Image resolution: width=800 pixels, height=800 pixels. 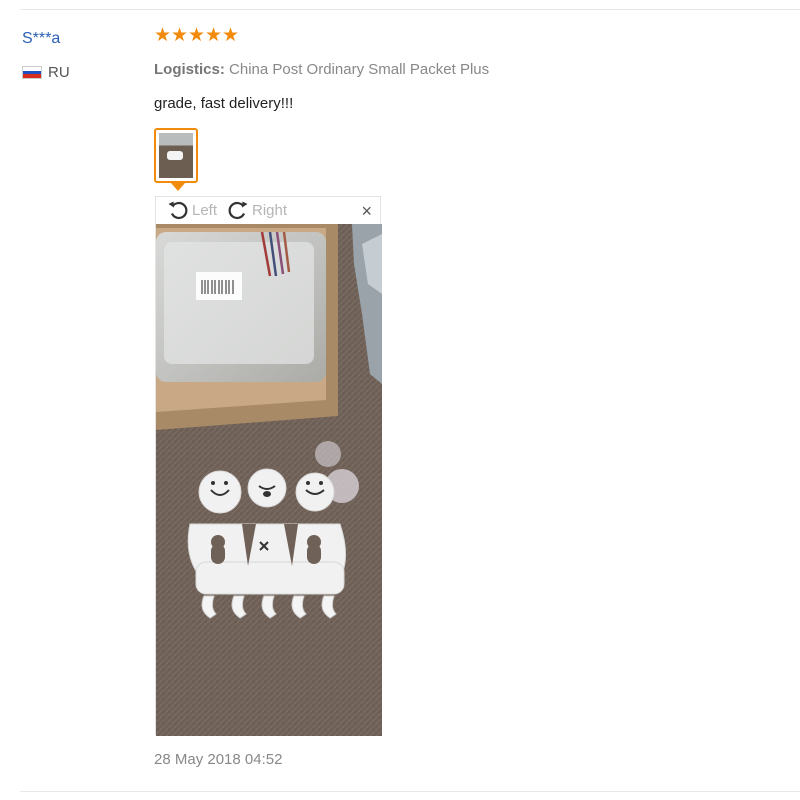 What do you see at coordinates (46, 72) in the screenshot?
I see `reviewer-country: RU` at bounding box center [46, 72].